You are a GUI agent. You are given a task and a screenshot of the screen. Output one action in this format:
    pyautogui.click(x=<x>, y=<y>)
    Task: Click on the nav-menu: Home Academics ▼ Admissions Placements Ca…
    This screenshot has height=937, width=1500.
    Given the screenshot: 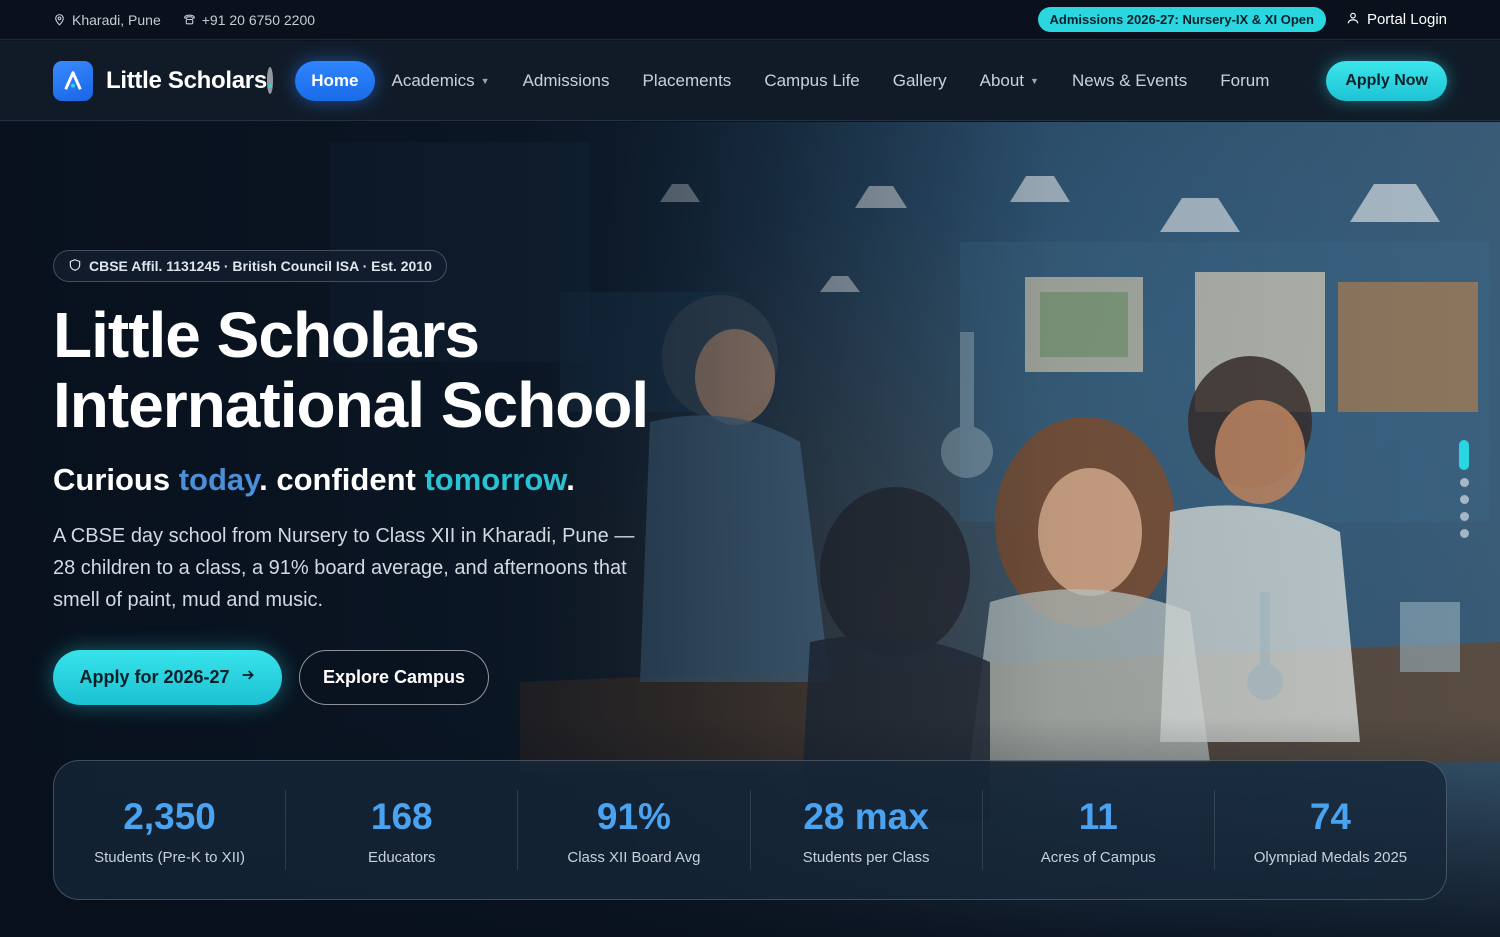 What is the action you would take?
    pyautogui.click(x=790, y=80)
    